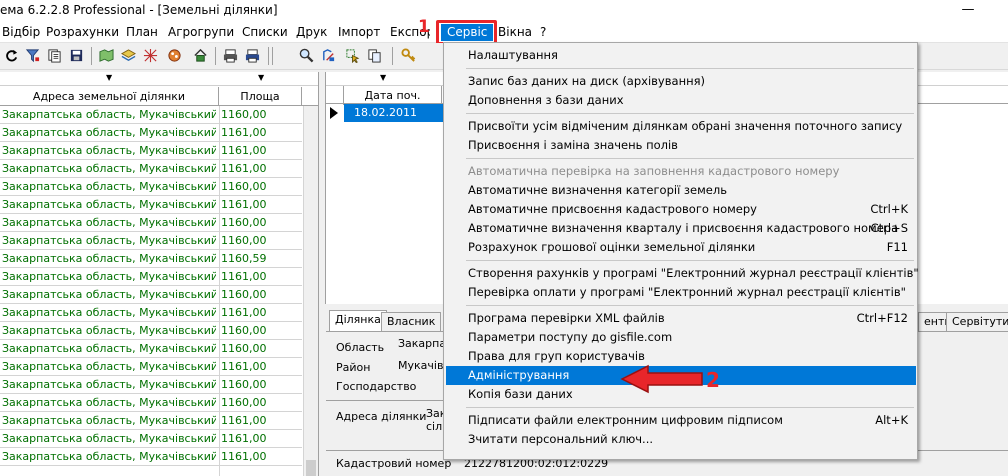  Describe the element at coordinates (968, 9) in the screenshot. I see `minimize-icon: —` at that location.